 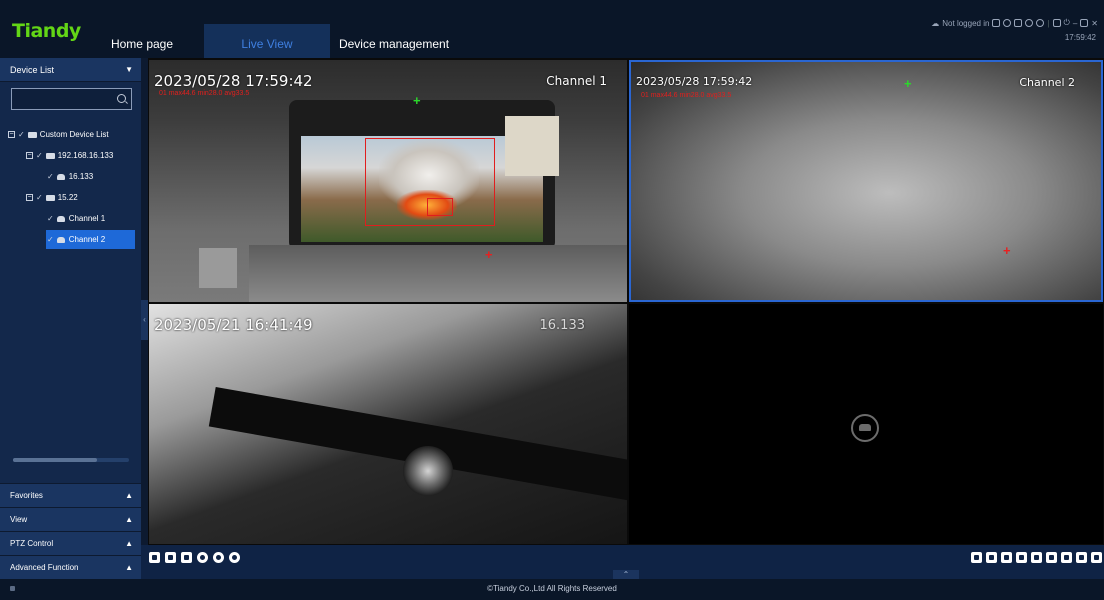 I want to click on scene-mechanism, so click(x=428, y=471).